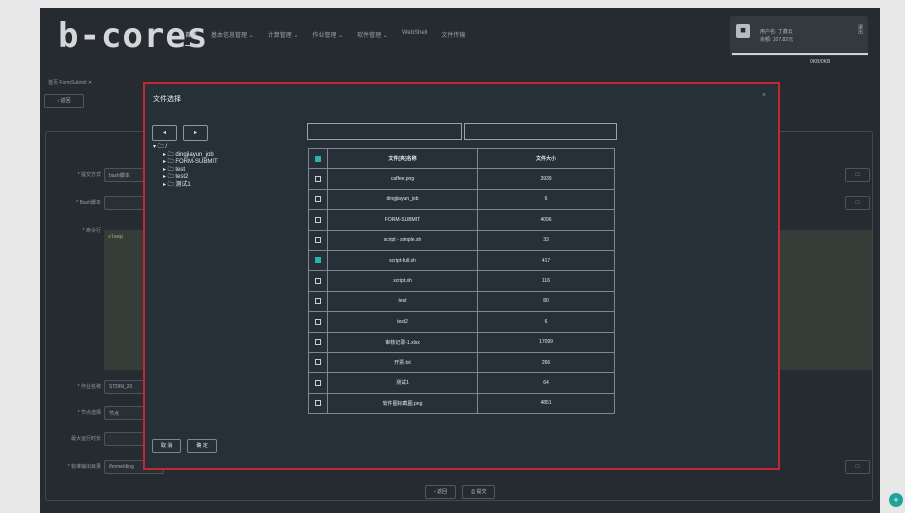  Describe the element at coordinates (402, 403) in the screenshot. I see `file-name: 软件图标截图.png` at that location.